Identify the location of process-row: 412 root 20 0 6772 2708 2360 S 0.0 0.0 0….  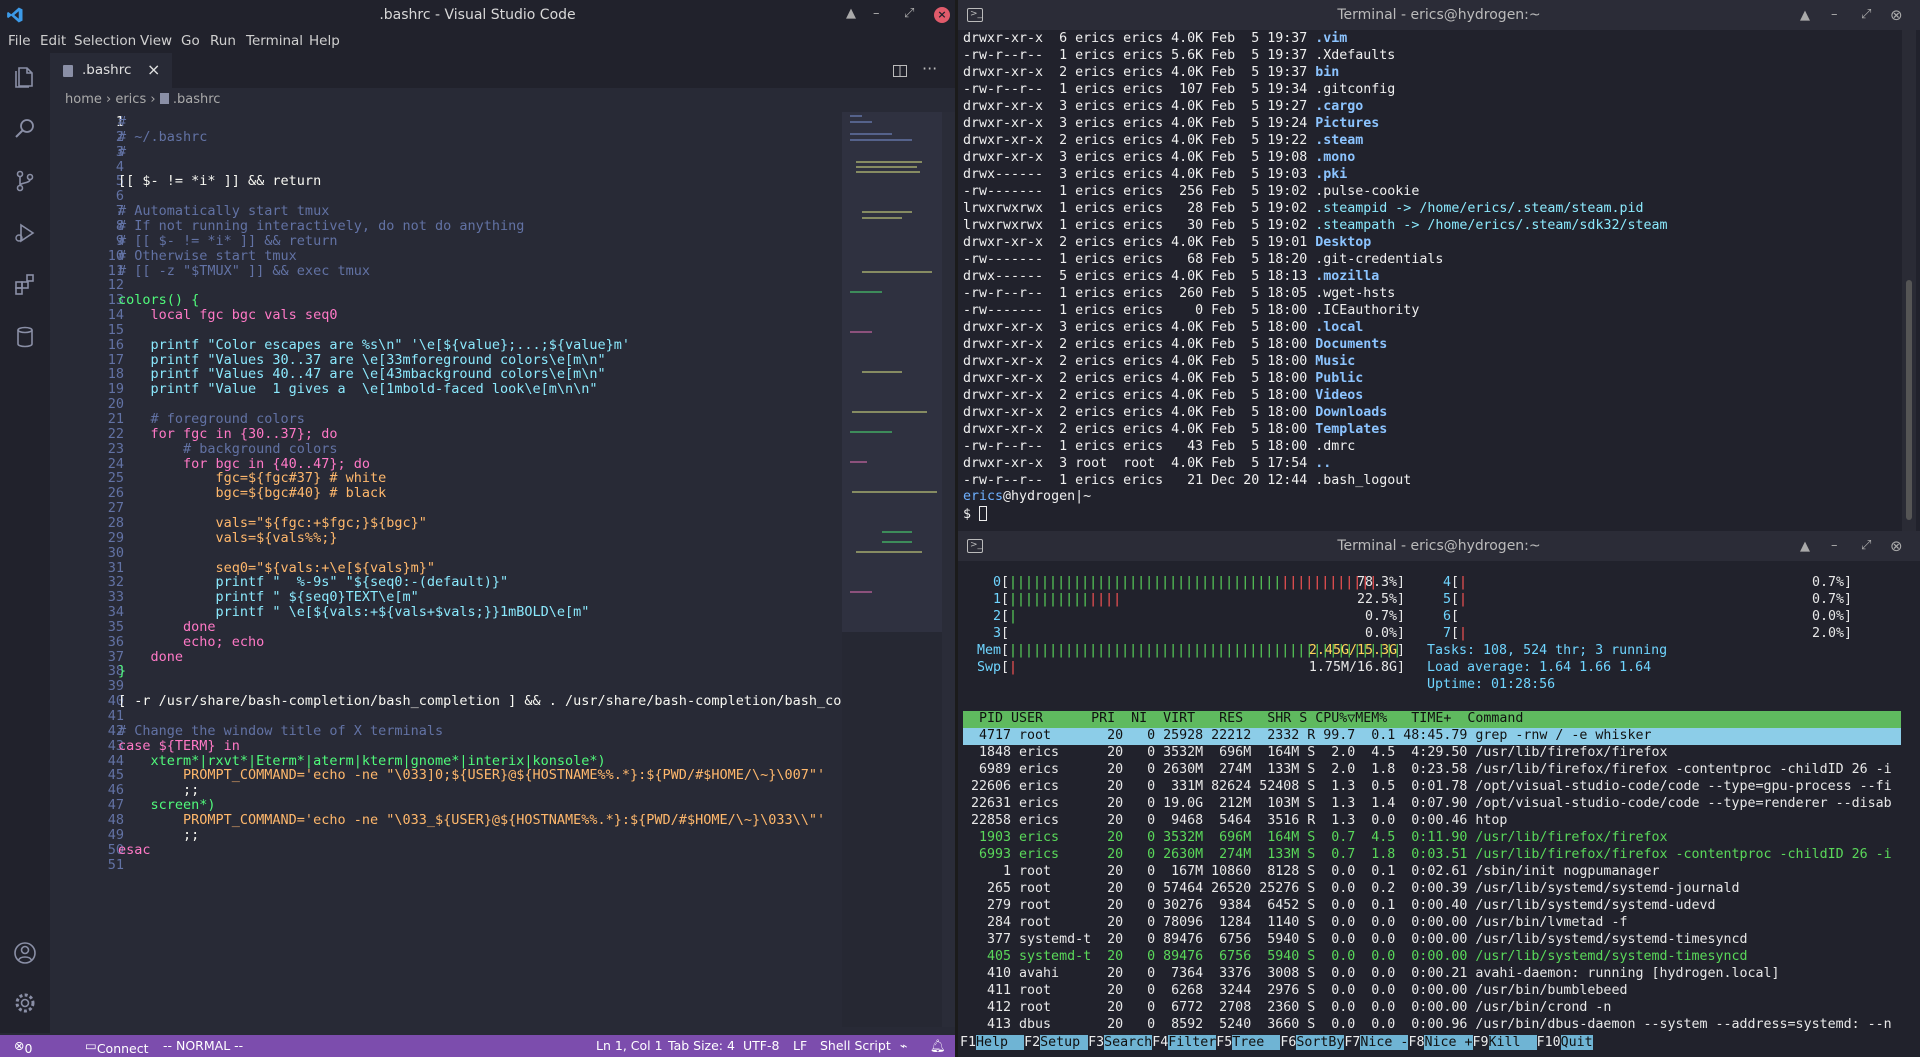
(1287, 1007).